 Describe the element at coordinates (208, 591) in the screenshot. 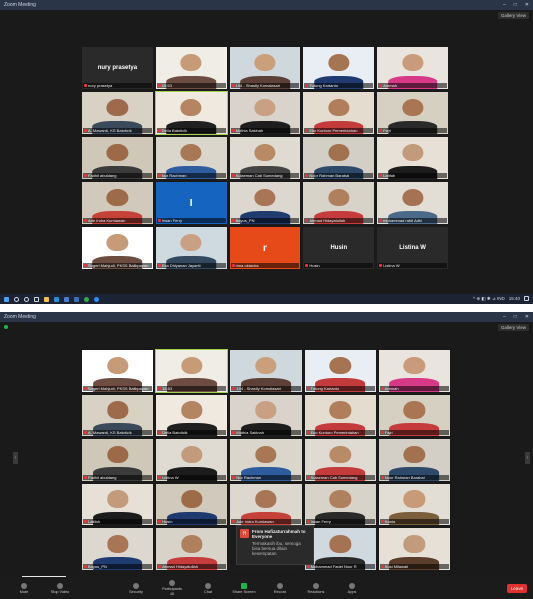

I see `control-label: Chat` at that location.